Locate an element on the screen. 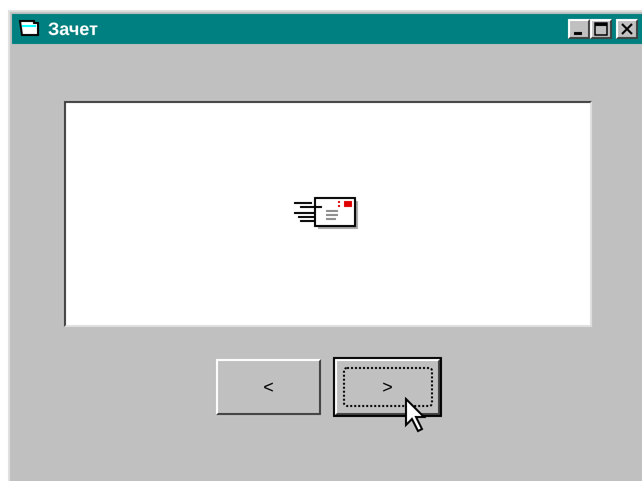  nav-button: < is located at coordinates (268, 387).